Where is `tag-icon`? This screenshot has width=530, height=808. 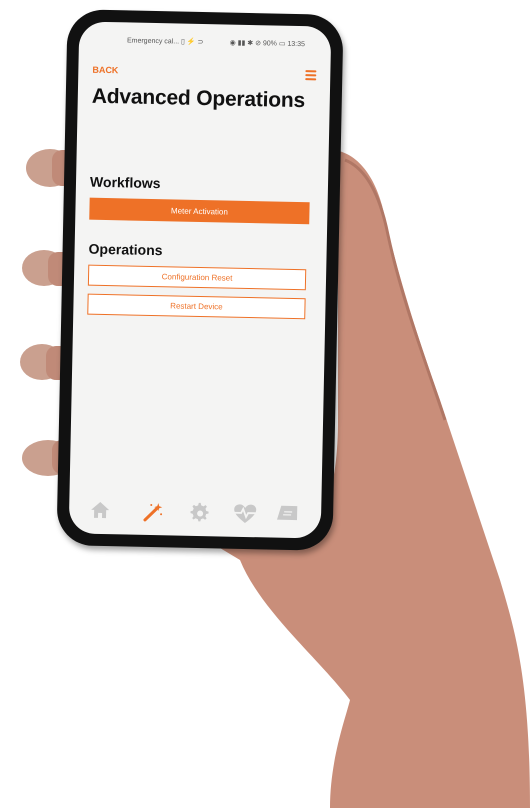
tag-icon is located at coordinates (287, 513).